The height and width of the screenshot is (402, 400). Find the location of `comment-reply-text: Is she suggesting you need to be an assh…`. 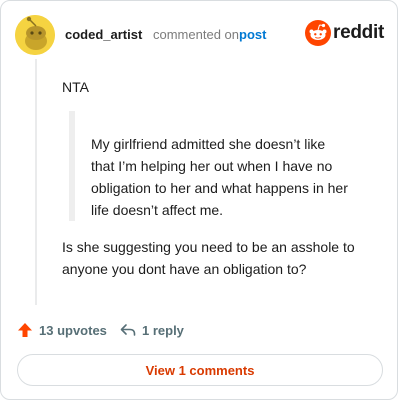

comment-reply-text: Is she suggesting you need to be an assh… is located at coordinates (227, 258).